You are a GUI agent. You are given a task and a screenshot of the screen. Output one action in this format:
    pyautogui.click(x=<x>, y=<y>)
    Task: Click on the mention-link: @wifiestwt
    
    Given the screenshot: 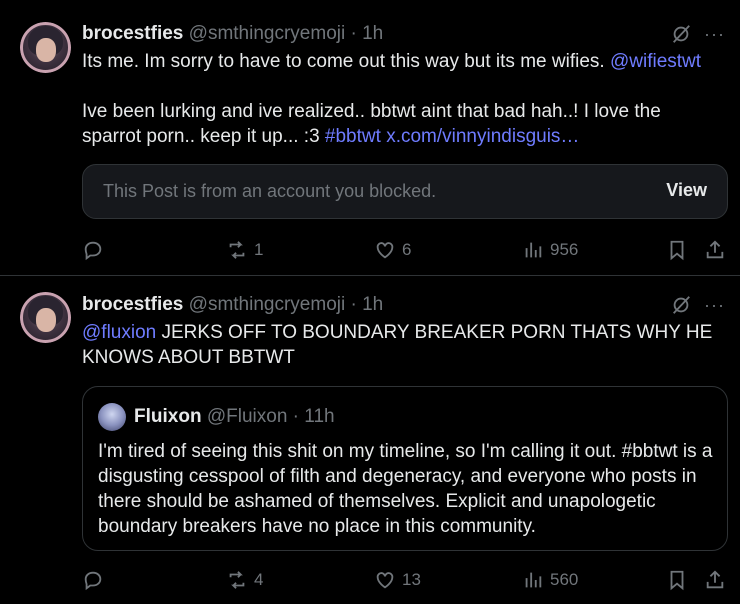 What is the action you would take?
    pyautogui.click(x=655, y=61)
    